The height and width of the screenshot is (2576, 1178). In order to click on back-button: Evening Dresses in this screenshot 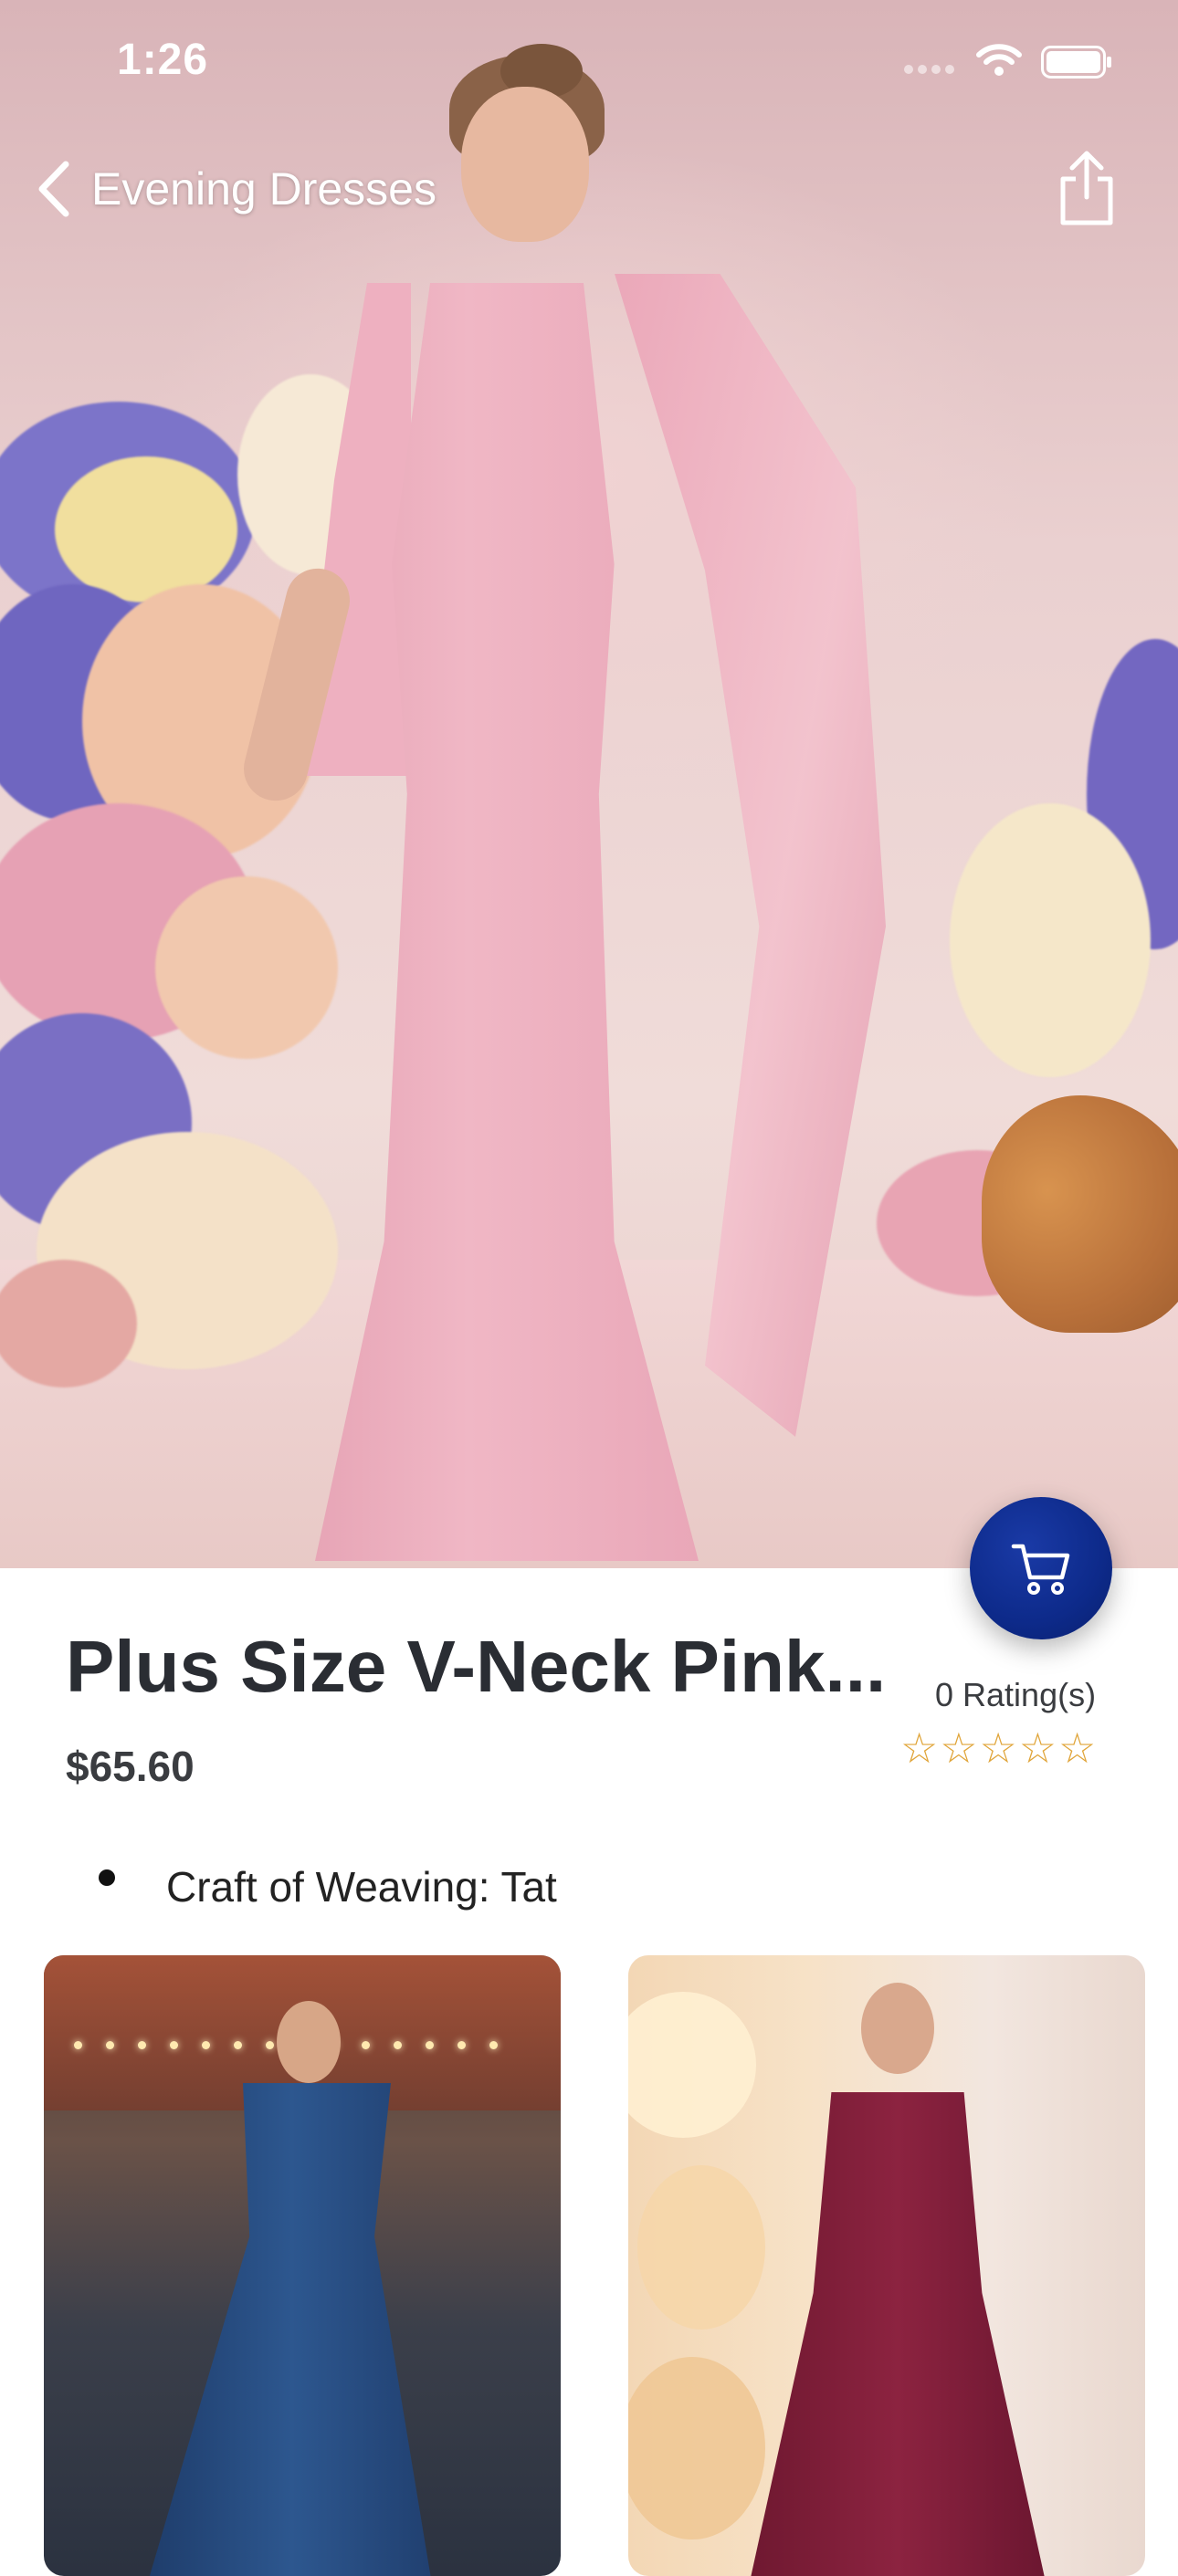, I will do `click(236, 189)`.